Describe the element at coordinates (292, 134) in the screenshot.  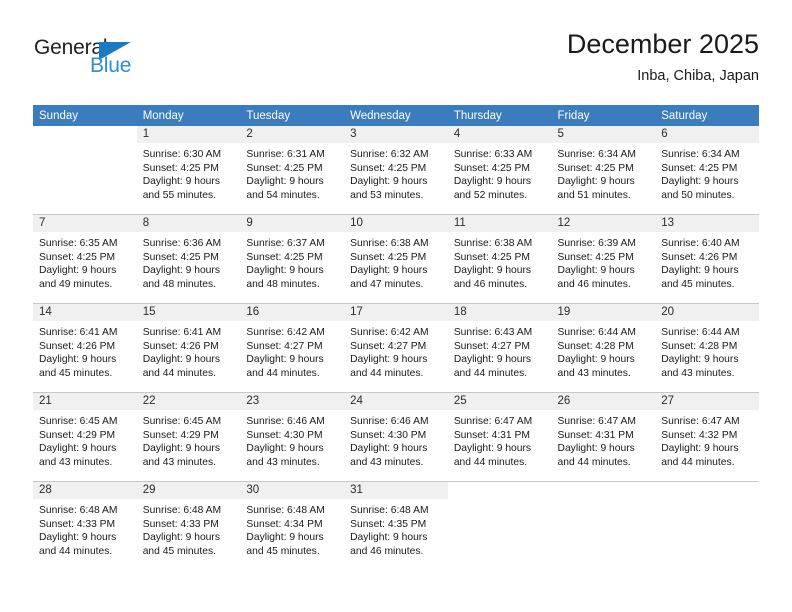
I see `day-number: 2` at that location.